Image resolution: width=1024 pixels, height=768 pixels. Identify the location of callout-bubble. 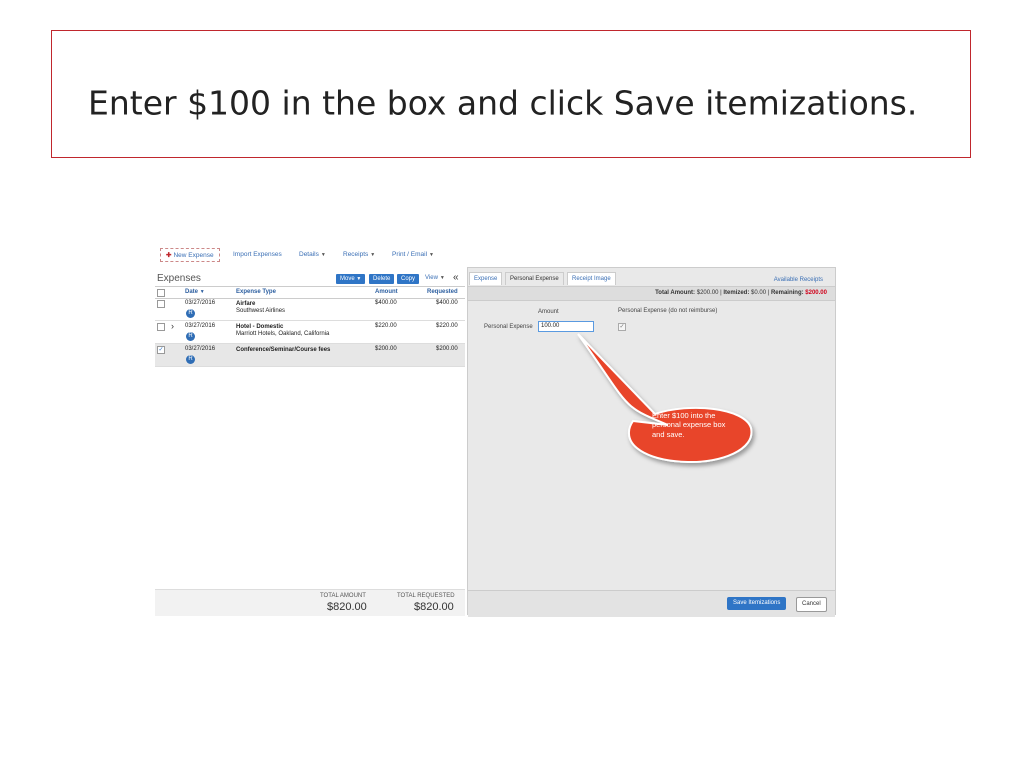
(665, 398).